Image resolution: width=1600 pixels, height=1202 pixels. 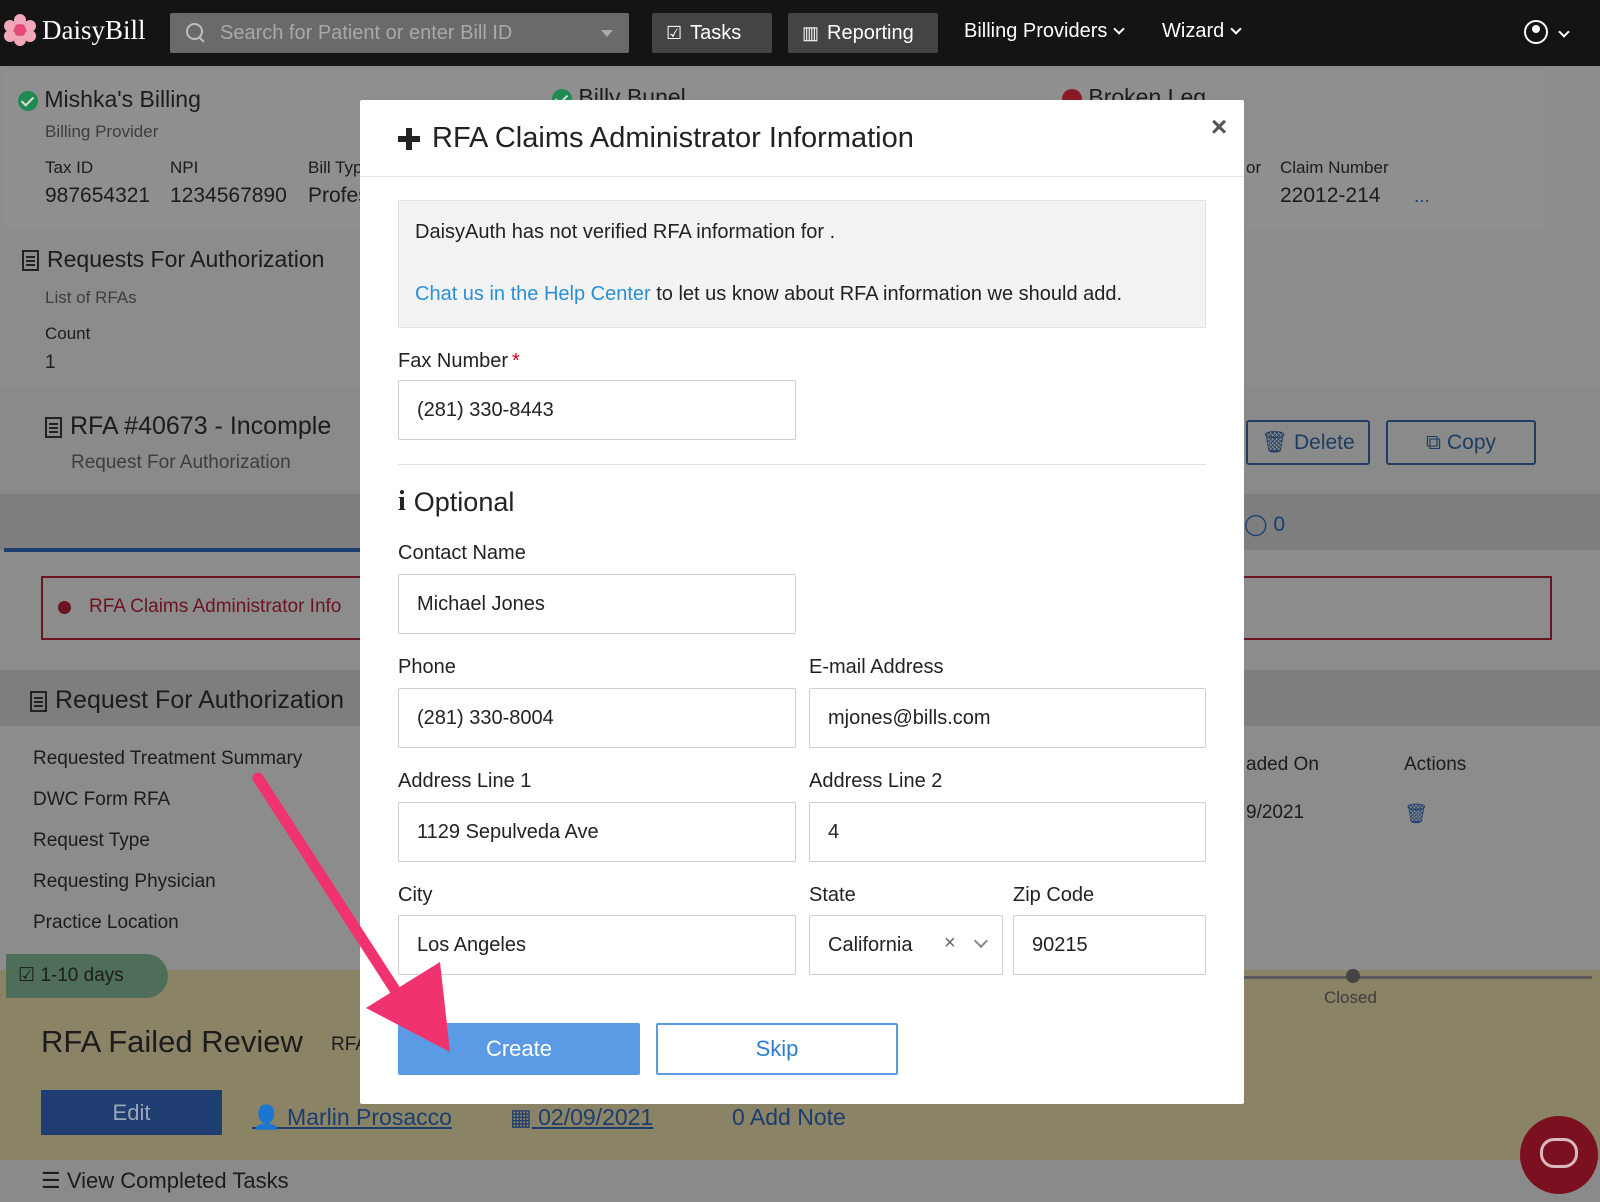 I want to click on billing-providers-label: Billing Providers, so click(x=1036, y=31).